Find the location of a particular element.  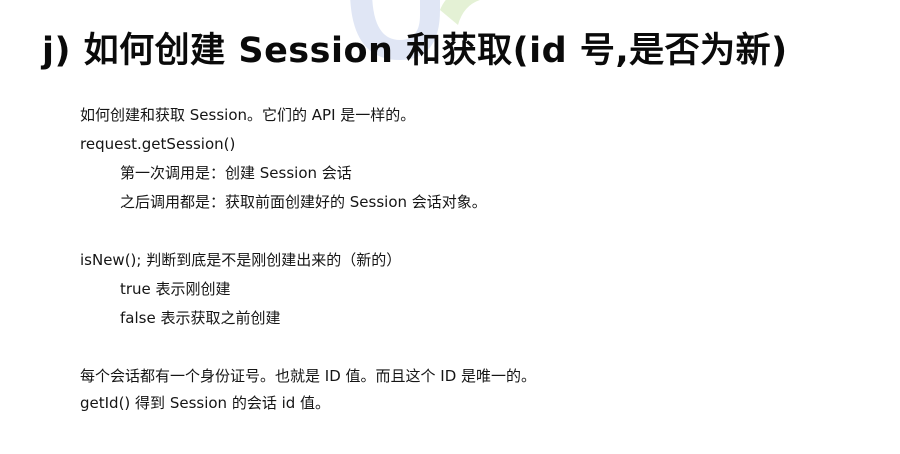

body-line-get-id: getId() 得到 Session 的会话 id 值。 is located at coordinates (205, 403).